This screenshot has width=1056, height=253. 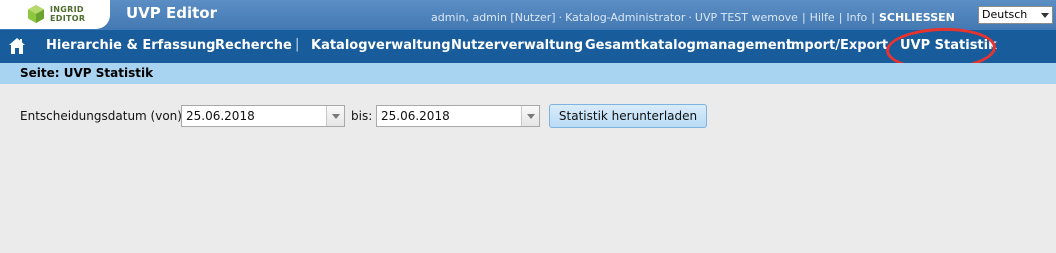 What do you see at coordinates (362, 116) in the screenshot?
I see `to-date-label: bis:` at bounding box center [362, 116].